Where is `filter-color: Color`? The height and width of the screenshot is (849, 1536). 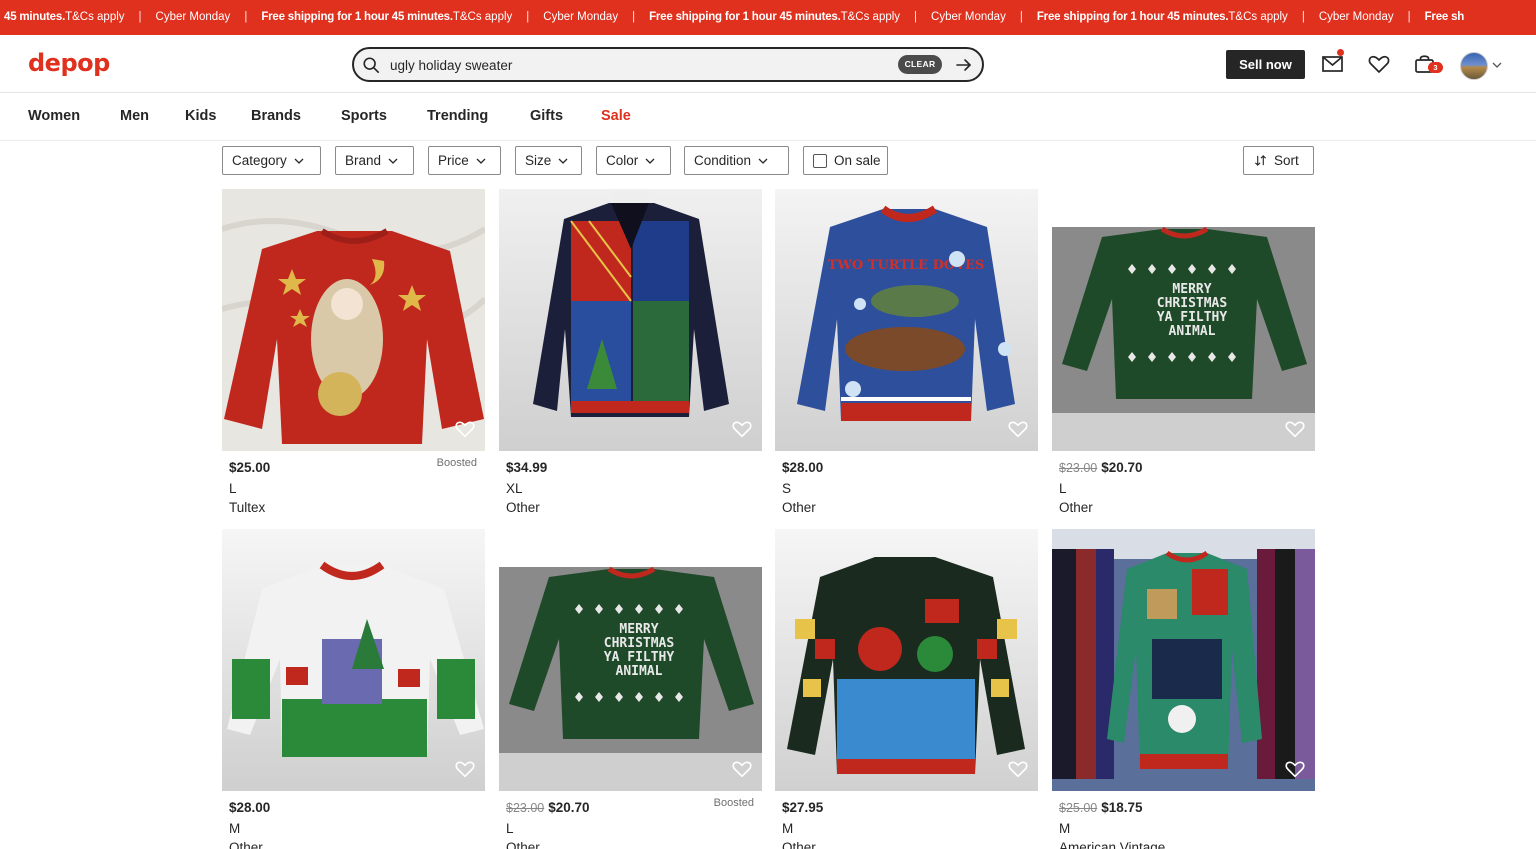 filter-color: Color is located at coordinates (633, 160).